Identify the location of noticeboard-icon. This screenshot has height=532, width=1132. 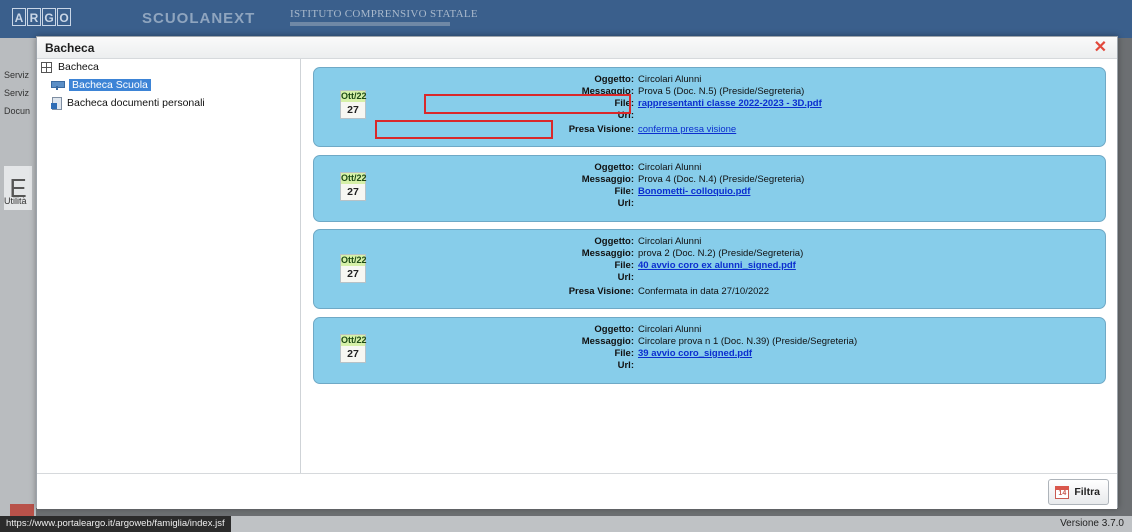
(58, 85).